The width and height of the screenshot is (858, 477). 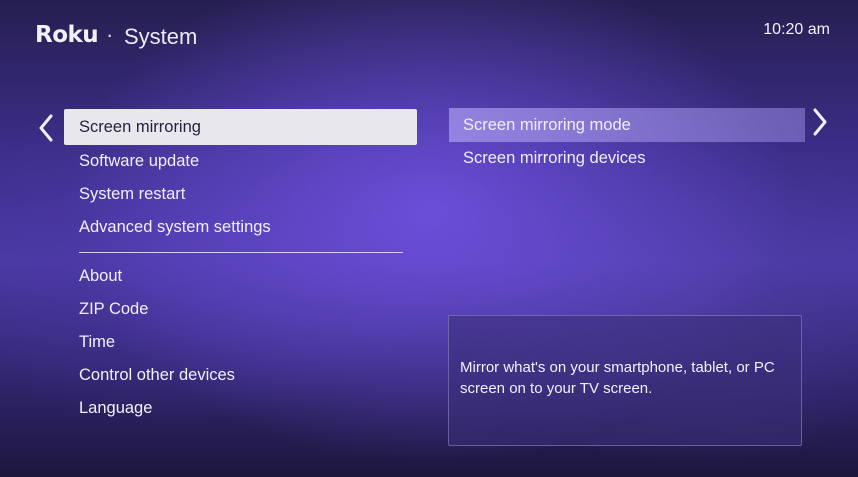 I want to click on menu-divider, so click(x=241, y=252).